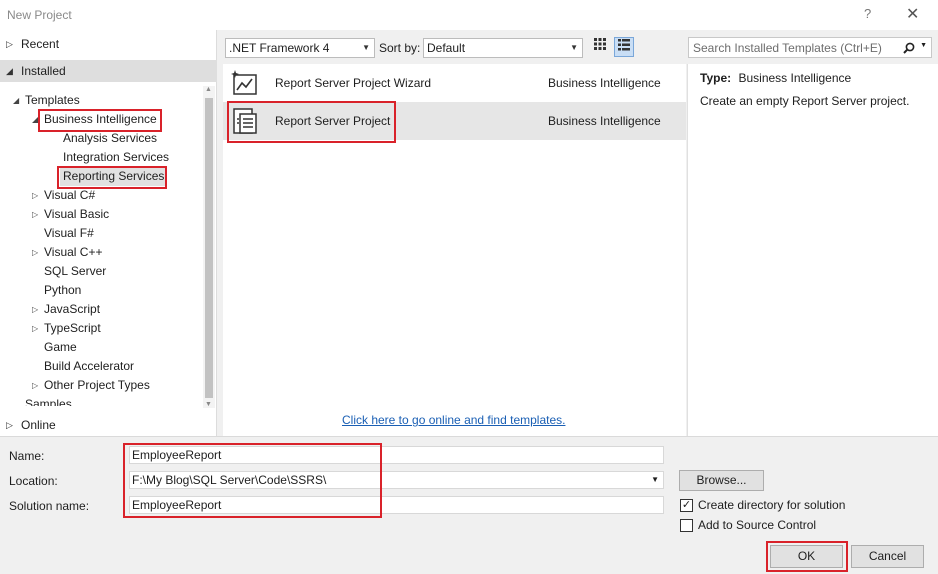  Describe the element at coordinates (686, 505) in the screenshot. I see `create-directory-checkbox: ✓` at that location.